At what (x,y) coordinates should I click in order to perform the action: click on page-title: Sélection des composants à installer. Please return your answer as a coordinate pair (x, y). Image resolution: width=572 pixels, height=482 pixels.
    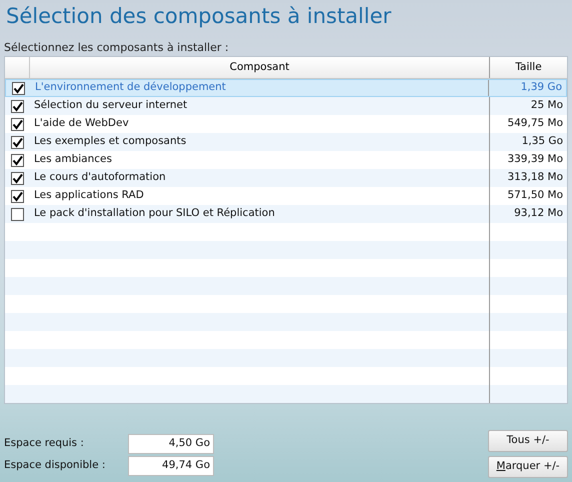
    Looking at the image, I should click on (198, 16).